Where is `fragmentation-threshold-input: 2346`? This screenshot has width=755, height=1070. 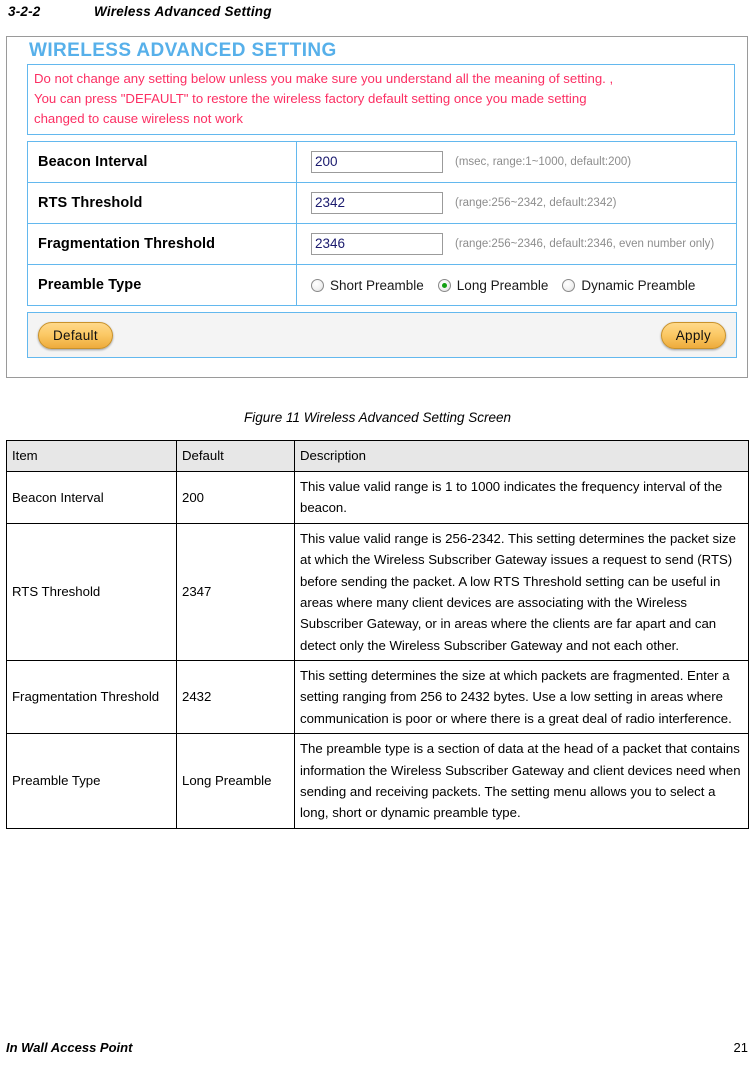 fragmentation-threshold-input: 2346 is located at coordinates (377, 244).